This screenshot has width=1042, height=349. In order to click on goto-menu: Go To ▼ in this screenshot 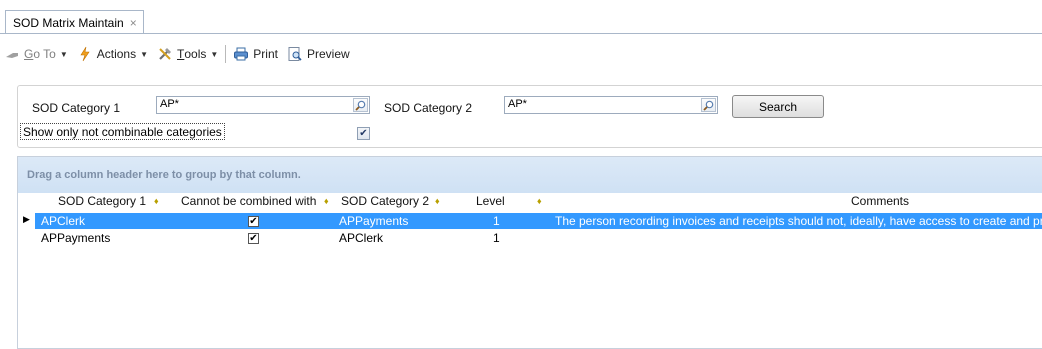, I will do `click(36, 54)`.